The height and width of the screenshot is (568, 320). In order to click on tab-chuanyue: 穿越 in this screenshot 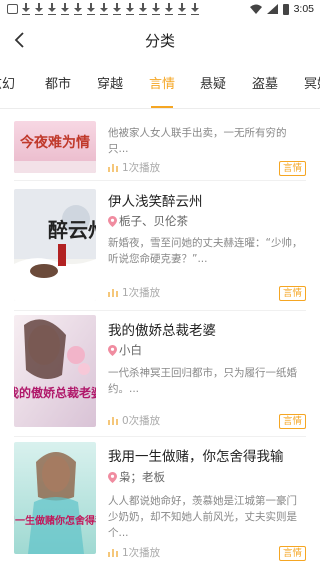, I will do `click(110, 85)`.